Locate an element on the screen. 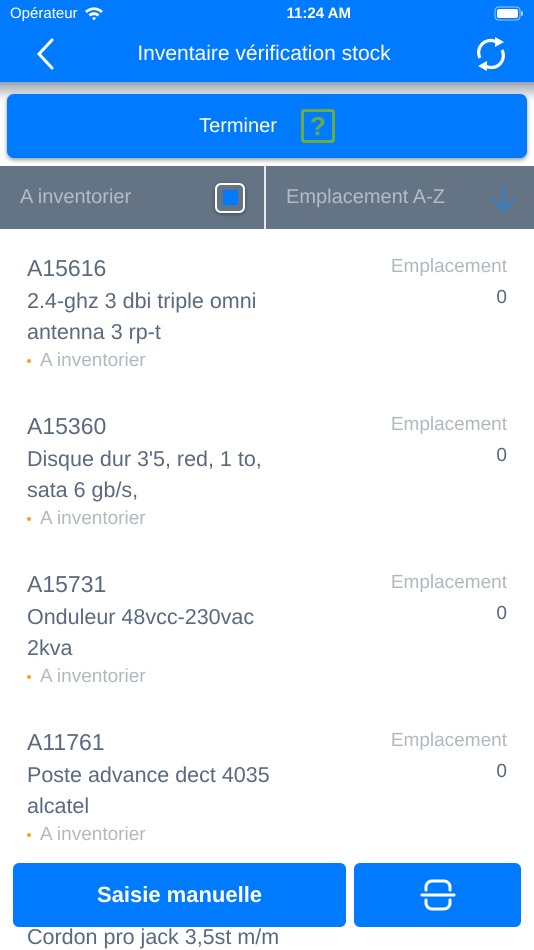 The image size is (534, 950). item-code: A15616 is located at coordinates (67, 268).